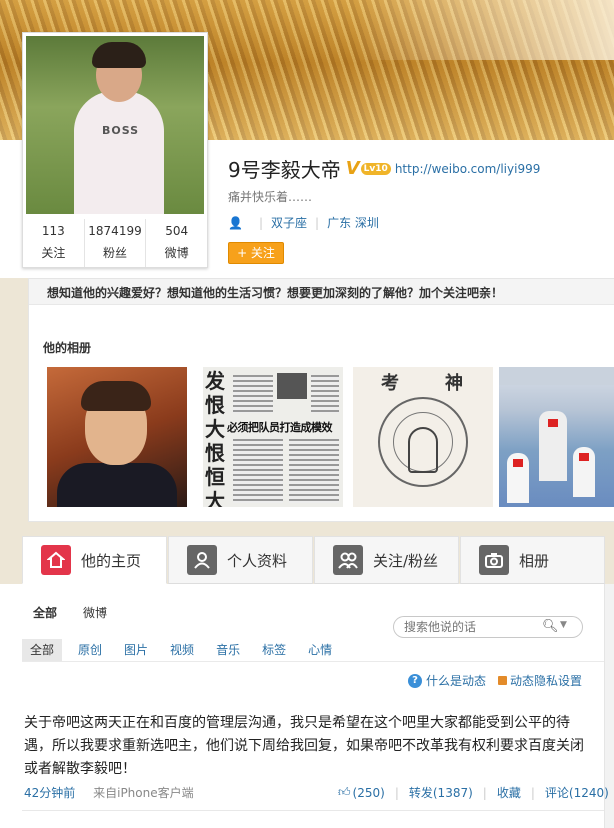 This screenshot has height=828, width=614. Describe the element at coordinates (274, 650) in the screenshot. I see `filter-tags: 标签` at that location.